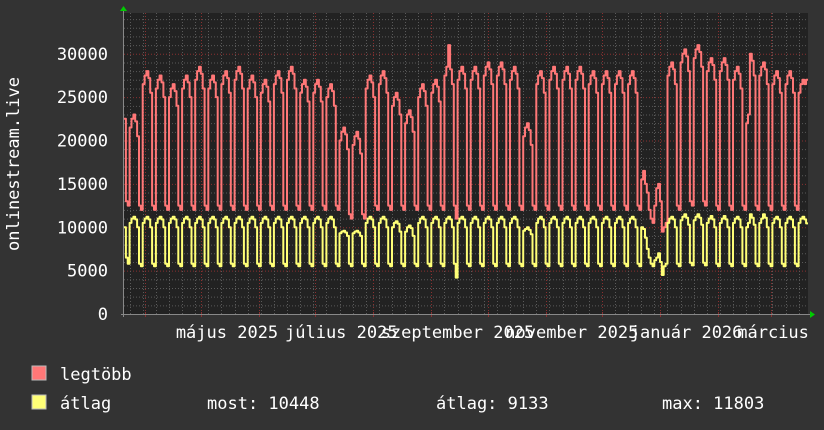 The height and width of the screenshot is (430, 824). Describe the element at coordinates (85, 404) in the screenshot. I see `legend-label-avg: átlag` at that location.